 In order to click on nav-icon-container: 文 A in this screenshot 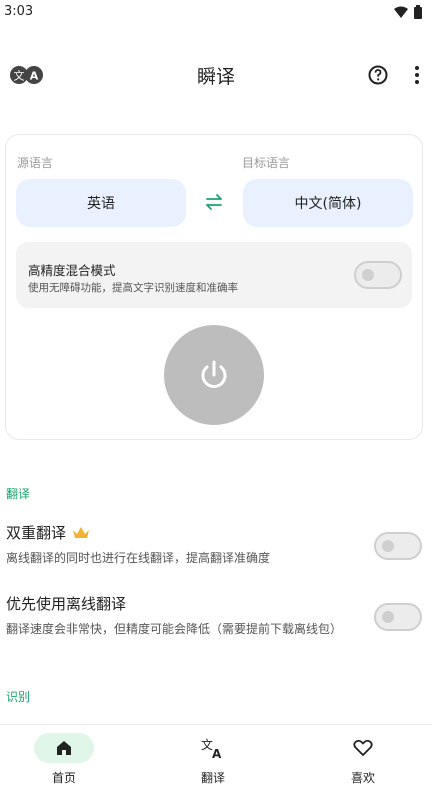, I will do `click(213, 748)`.